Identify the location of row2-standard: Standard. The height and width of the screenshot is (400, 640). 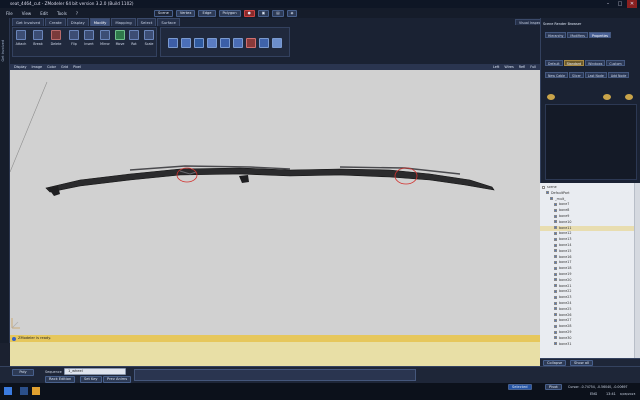
(574, 63).